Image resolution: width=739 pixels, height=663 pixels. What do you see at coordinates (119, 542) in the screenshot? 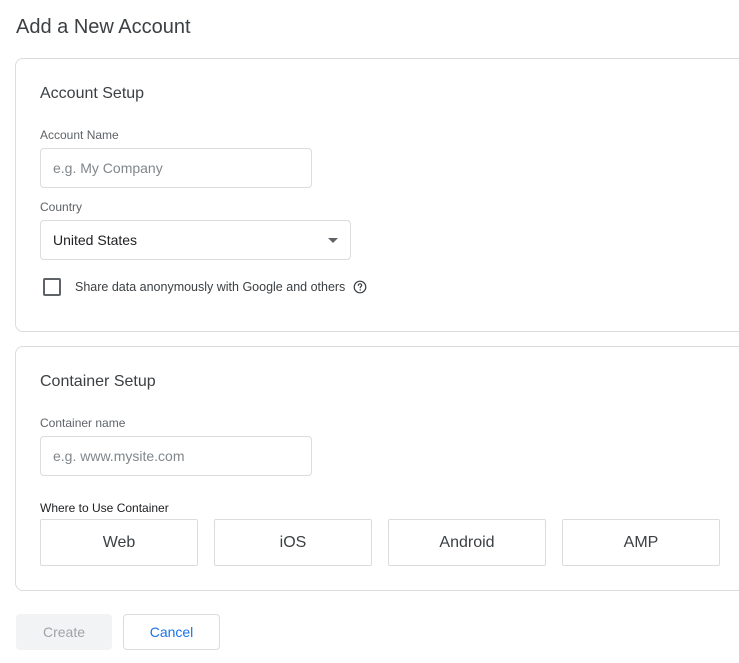
I see `platform-web-button: Web` at bounding box center [119, 542].